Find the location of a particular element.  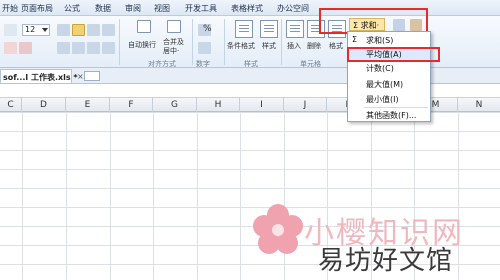

menu-item-max: 最大值(M) is located at coordinates (389, 84).